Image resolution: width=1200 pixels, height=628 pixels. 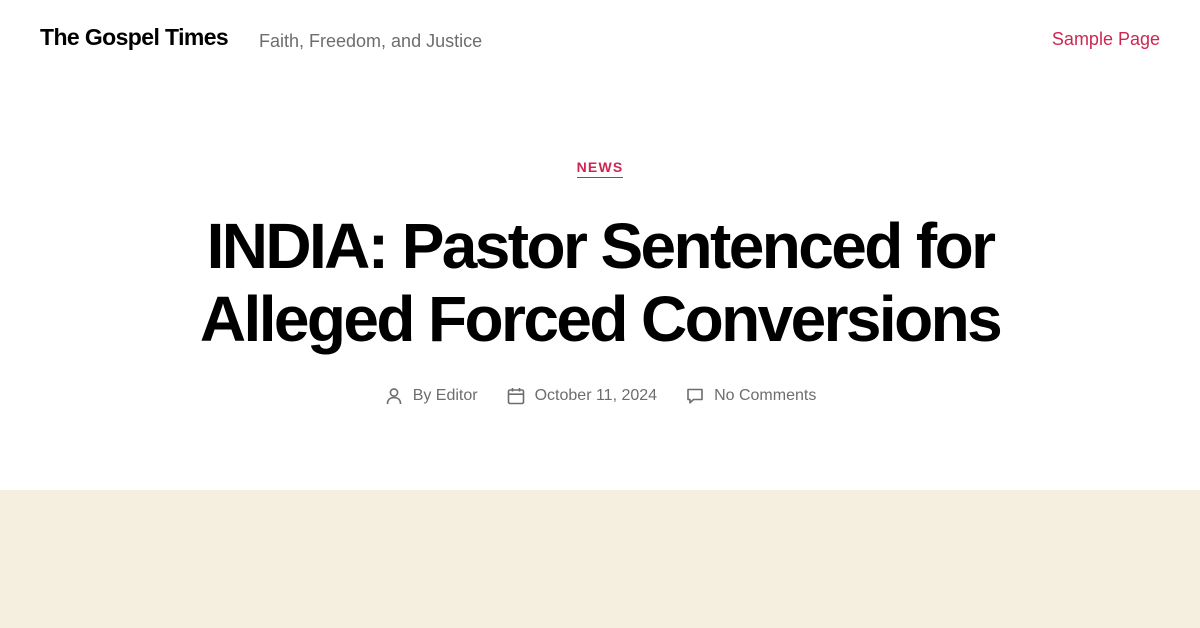 I want to click on calendar-icon, so click(x=516, y=396).